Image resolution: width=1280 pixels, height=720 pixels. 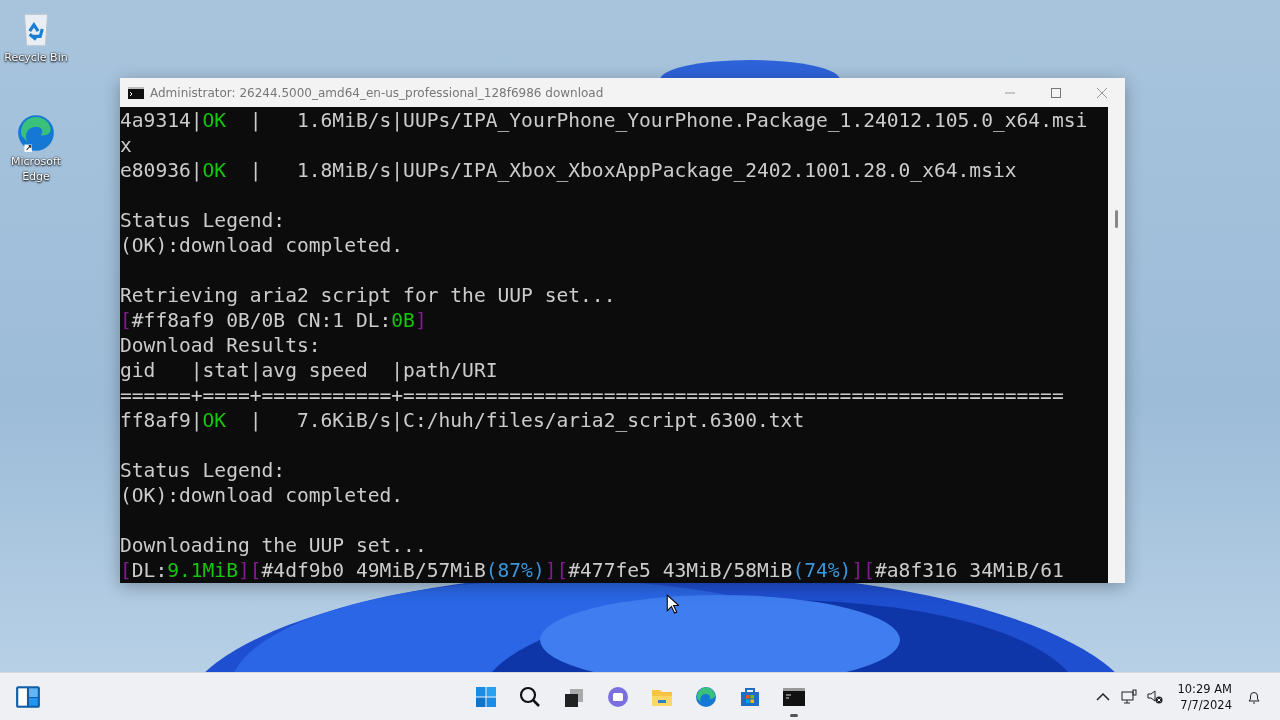 I want to click on terminal-icon, so click(x=794, y=697).